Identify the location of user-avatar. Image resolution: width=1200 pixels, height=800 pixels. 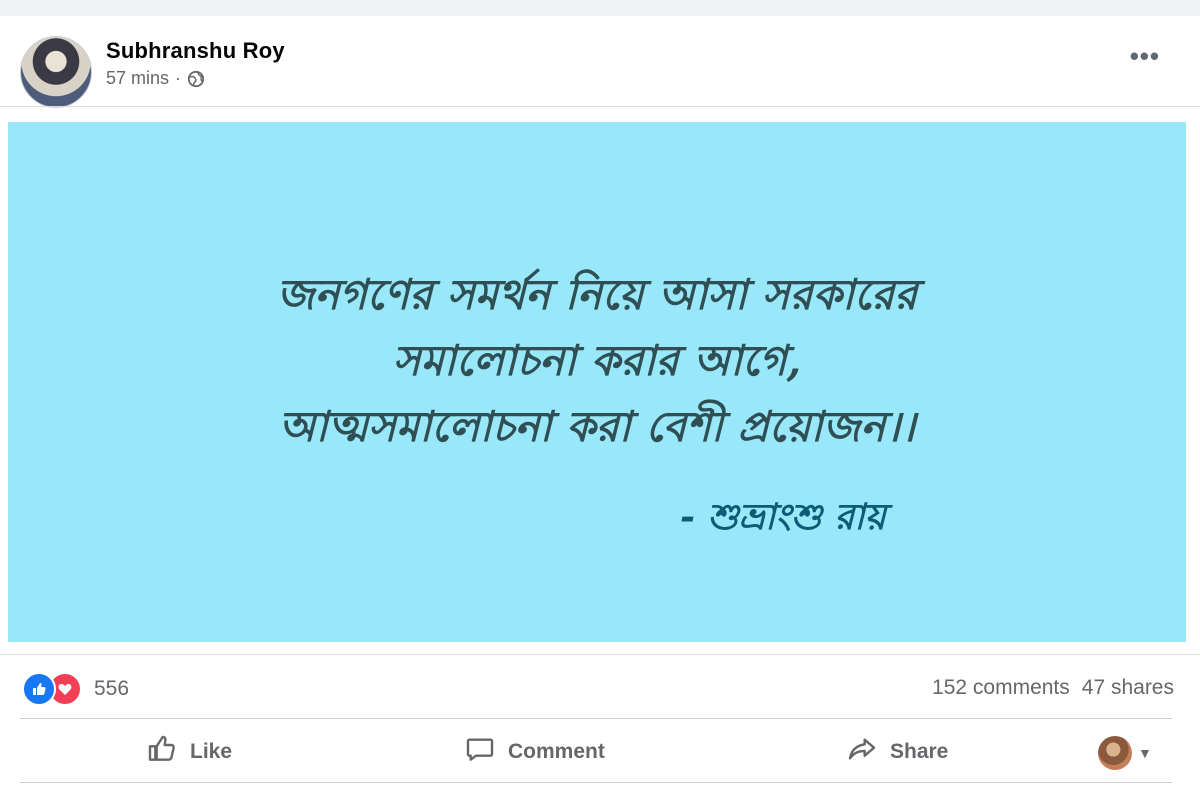
(1115, 753).